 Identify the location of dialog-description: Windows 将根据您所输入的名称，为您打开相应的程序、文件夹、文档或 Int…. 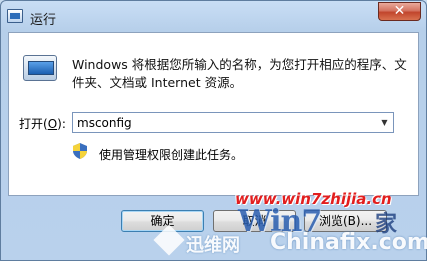
(239, 73).